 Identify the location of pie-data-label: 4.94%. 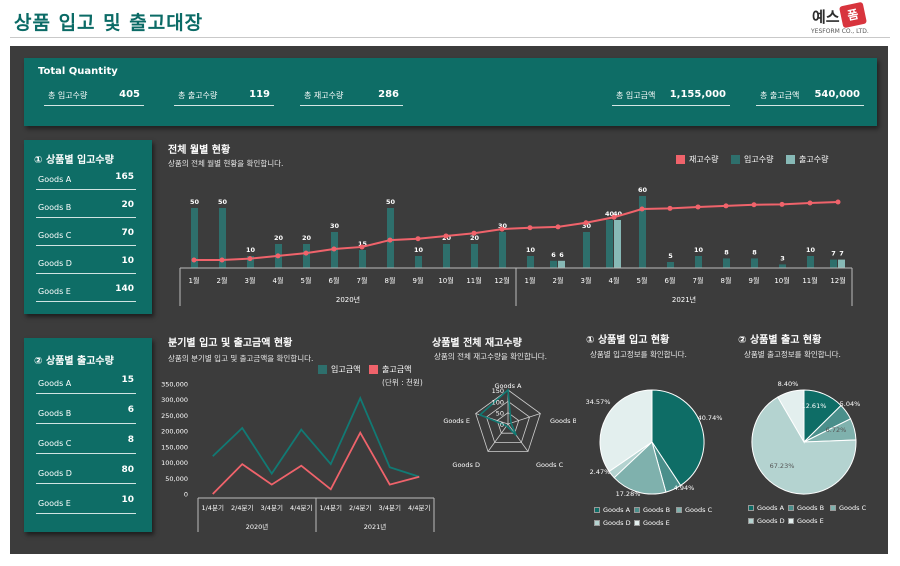
(684, 488).